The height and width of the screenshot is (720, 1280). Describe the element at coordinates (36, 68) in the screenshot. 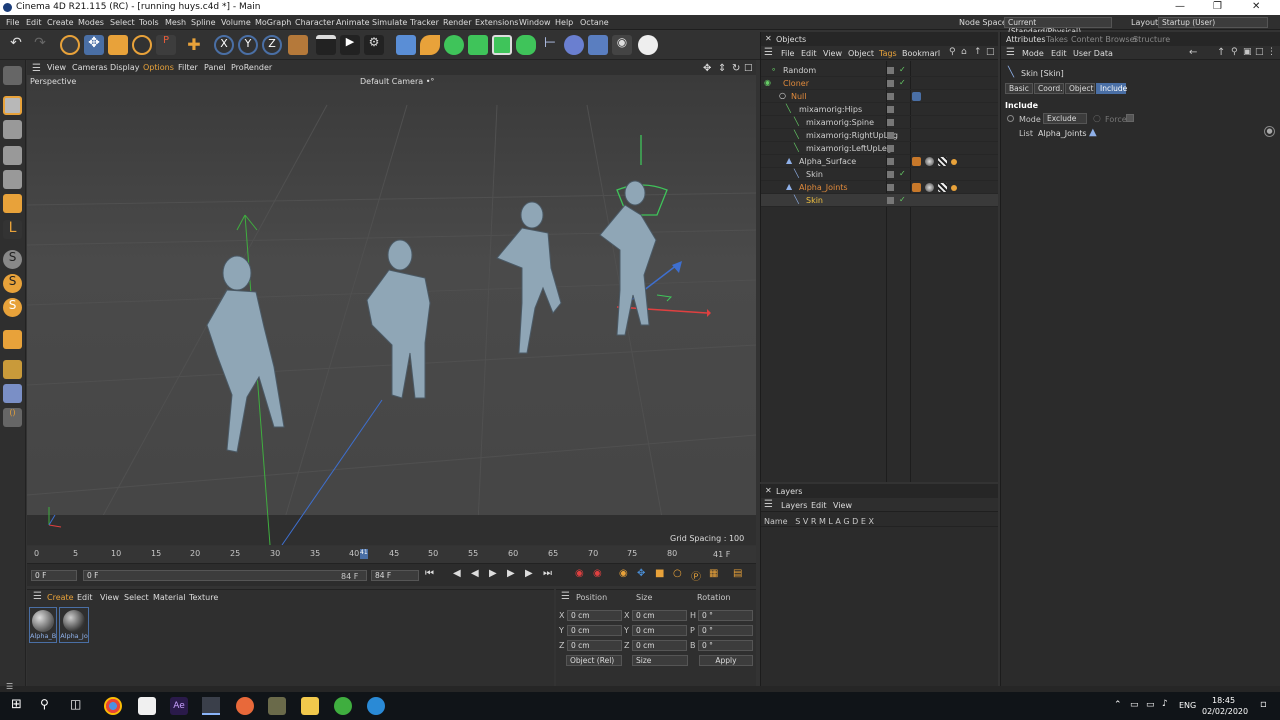

I see `hamburger-icon: ☰` at that location.